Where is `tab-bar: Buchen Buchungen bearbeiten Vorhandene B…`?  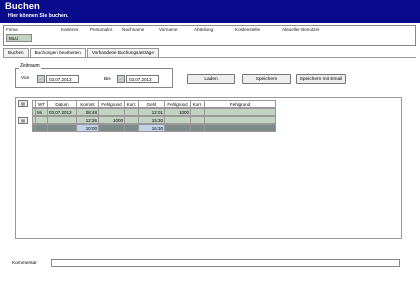
tab-bar: Buchen Buchungen bearbeiten Vorhandene B… is located at coordinates (81, 52).